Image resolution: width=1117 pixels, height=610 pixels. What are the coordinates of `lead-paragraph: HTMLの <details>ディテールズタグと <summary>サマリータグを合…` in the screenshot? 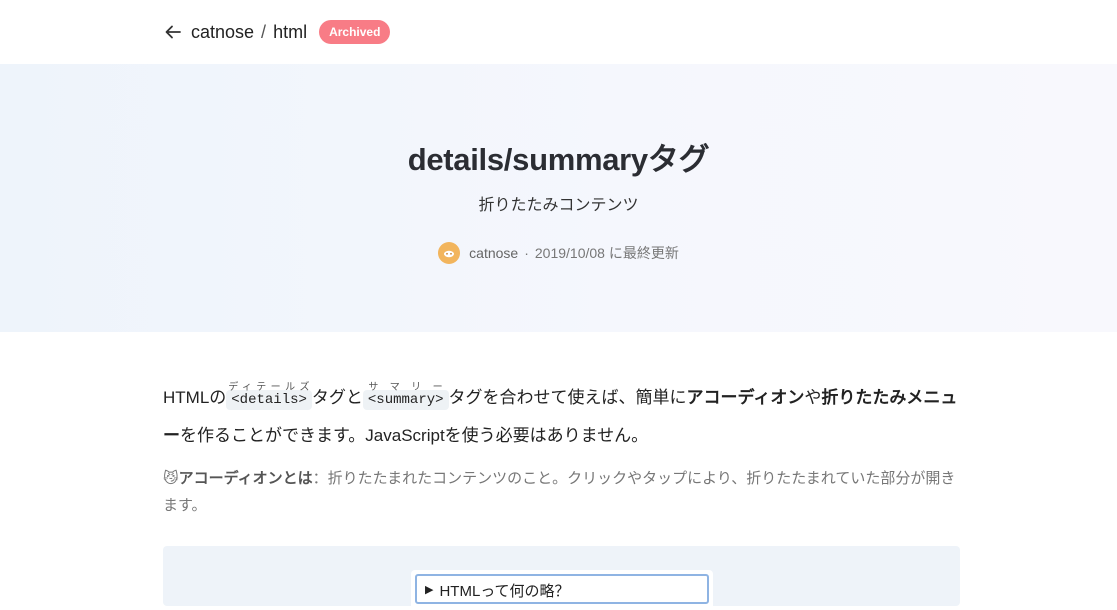 It's located at (561, 416).